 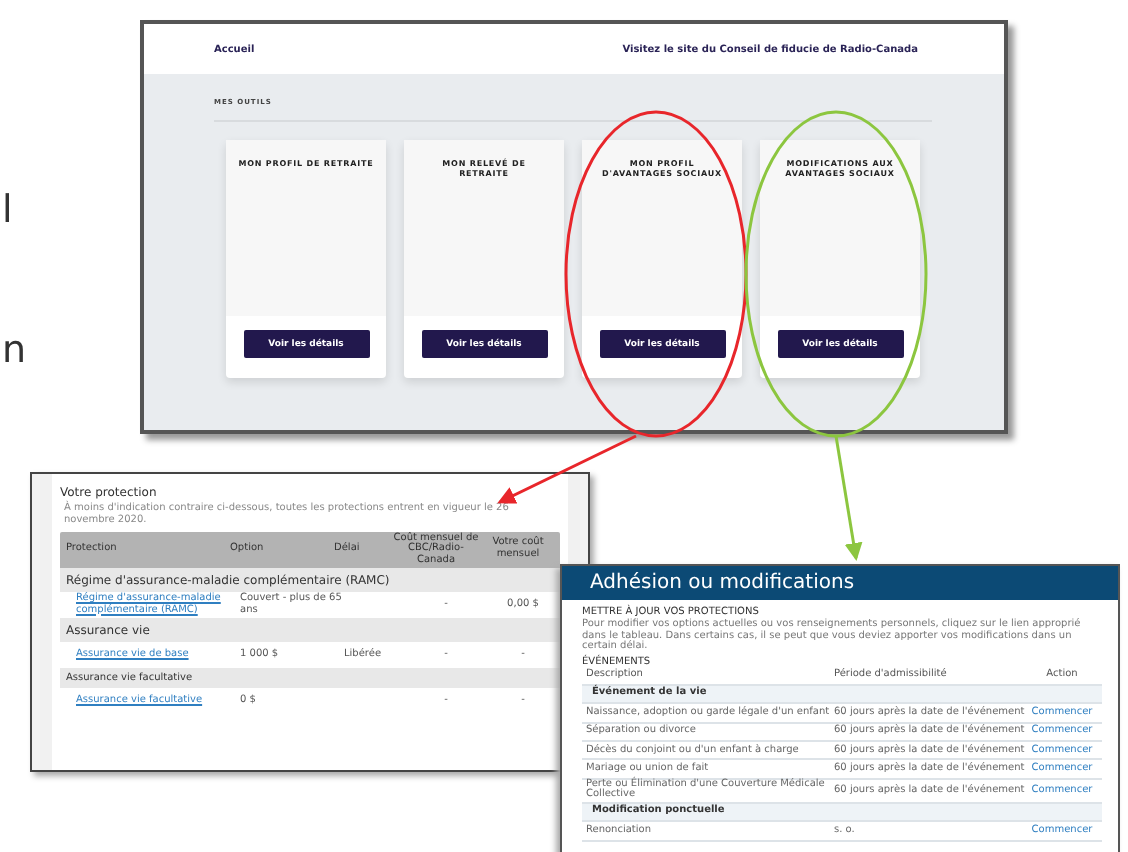 What do you see at coordinates (722, 583) in the screenshot?
I see `page-title: Adhésion ou modifications` at bounding box center [722, 583].